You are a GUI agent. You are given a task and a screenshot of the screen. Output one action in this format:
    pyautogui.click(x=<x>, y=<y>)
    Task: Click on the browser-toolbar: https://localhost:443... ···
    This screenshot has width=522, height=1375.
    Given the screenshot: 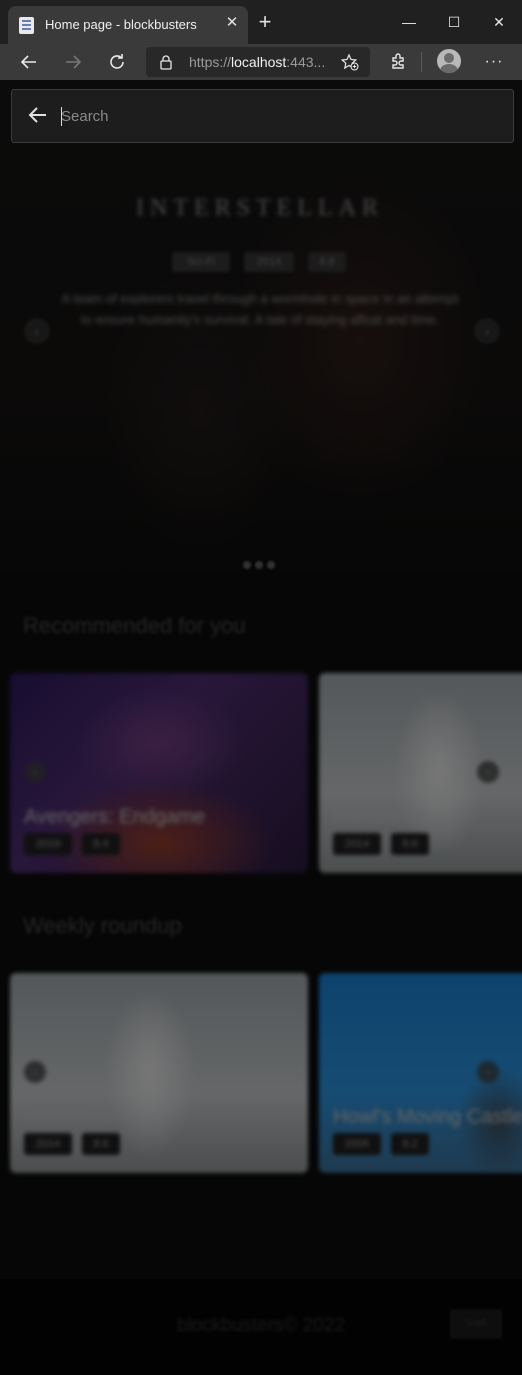 What is the action you would take?
    pyautogui.click(x=261, y=62)
    